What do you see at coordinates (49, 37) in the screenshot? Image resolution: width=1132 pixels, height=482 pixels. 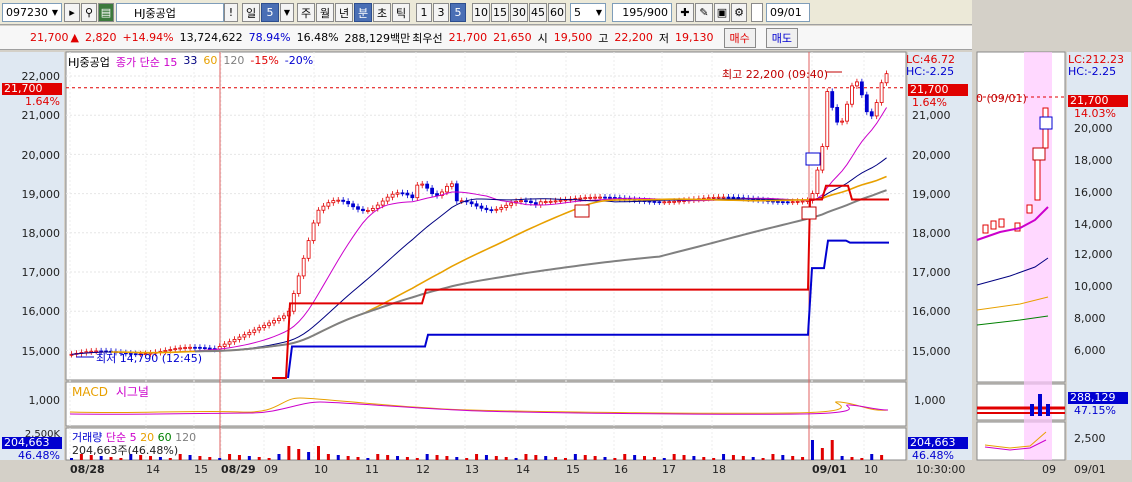 I see `current-price: 21,700` at bounding box center [49, 37].